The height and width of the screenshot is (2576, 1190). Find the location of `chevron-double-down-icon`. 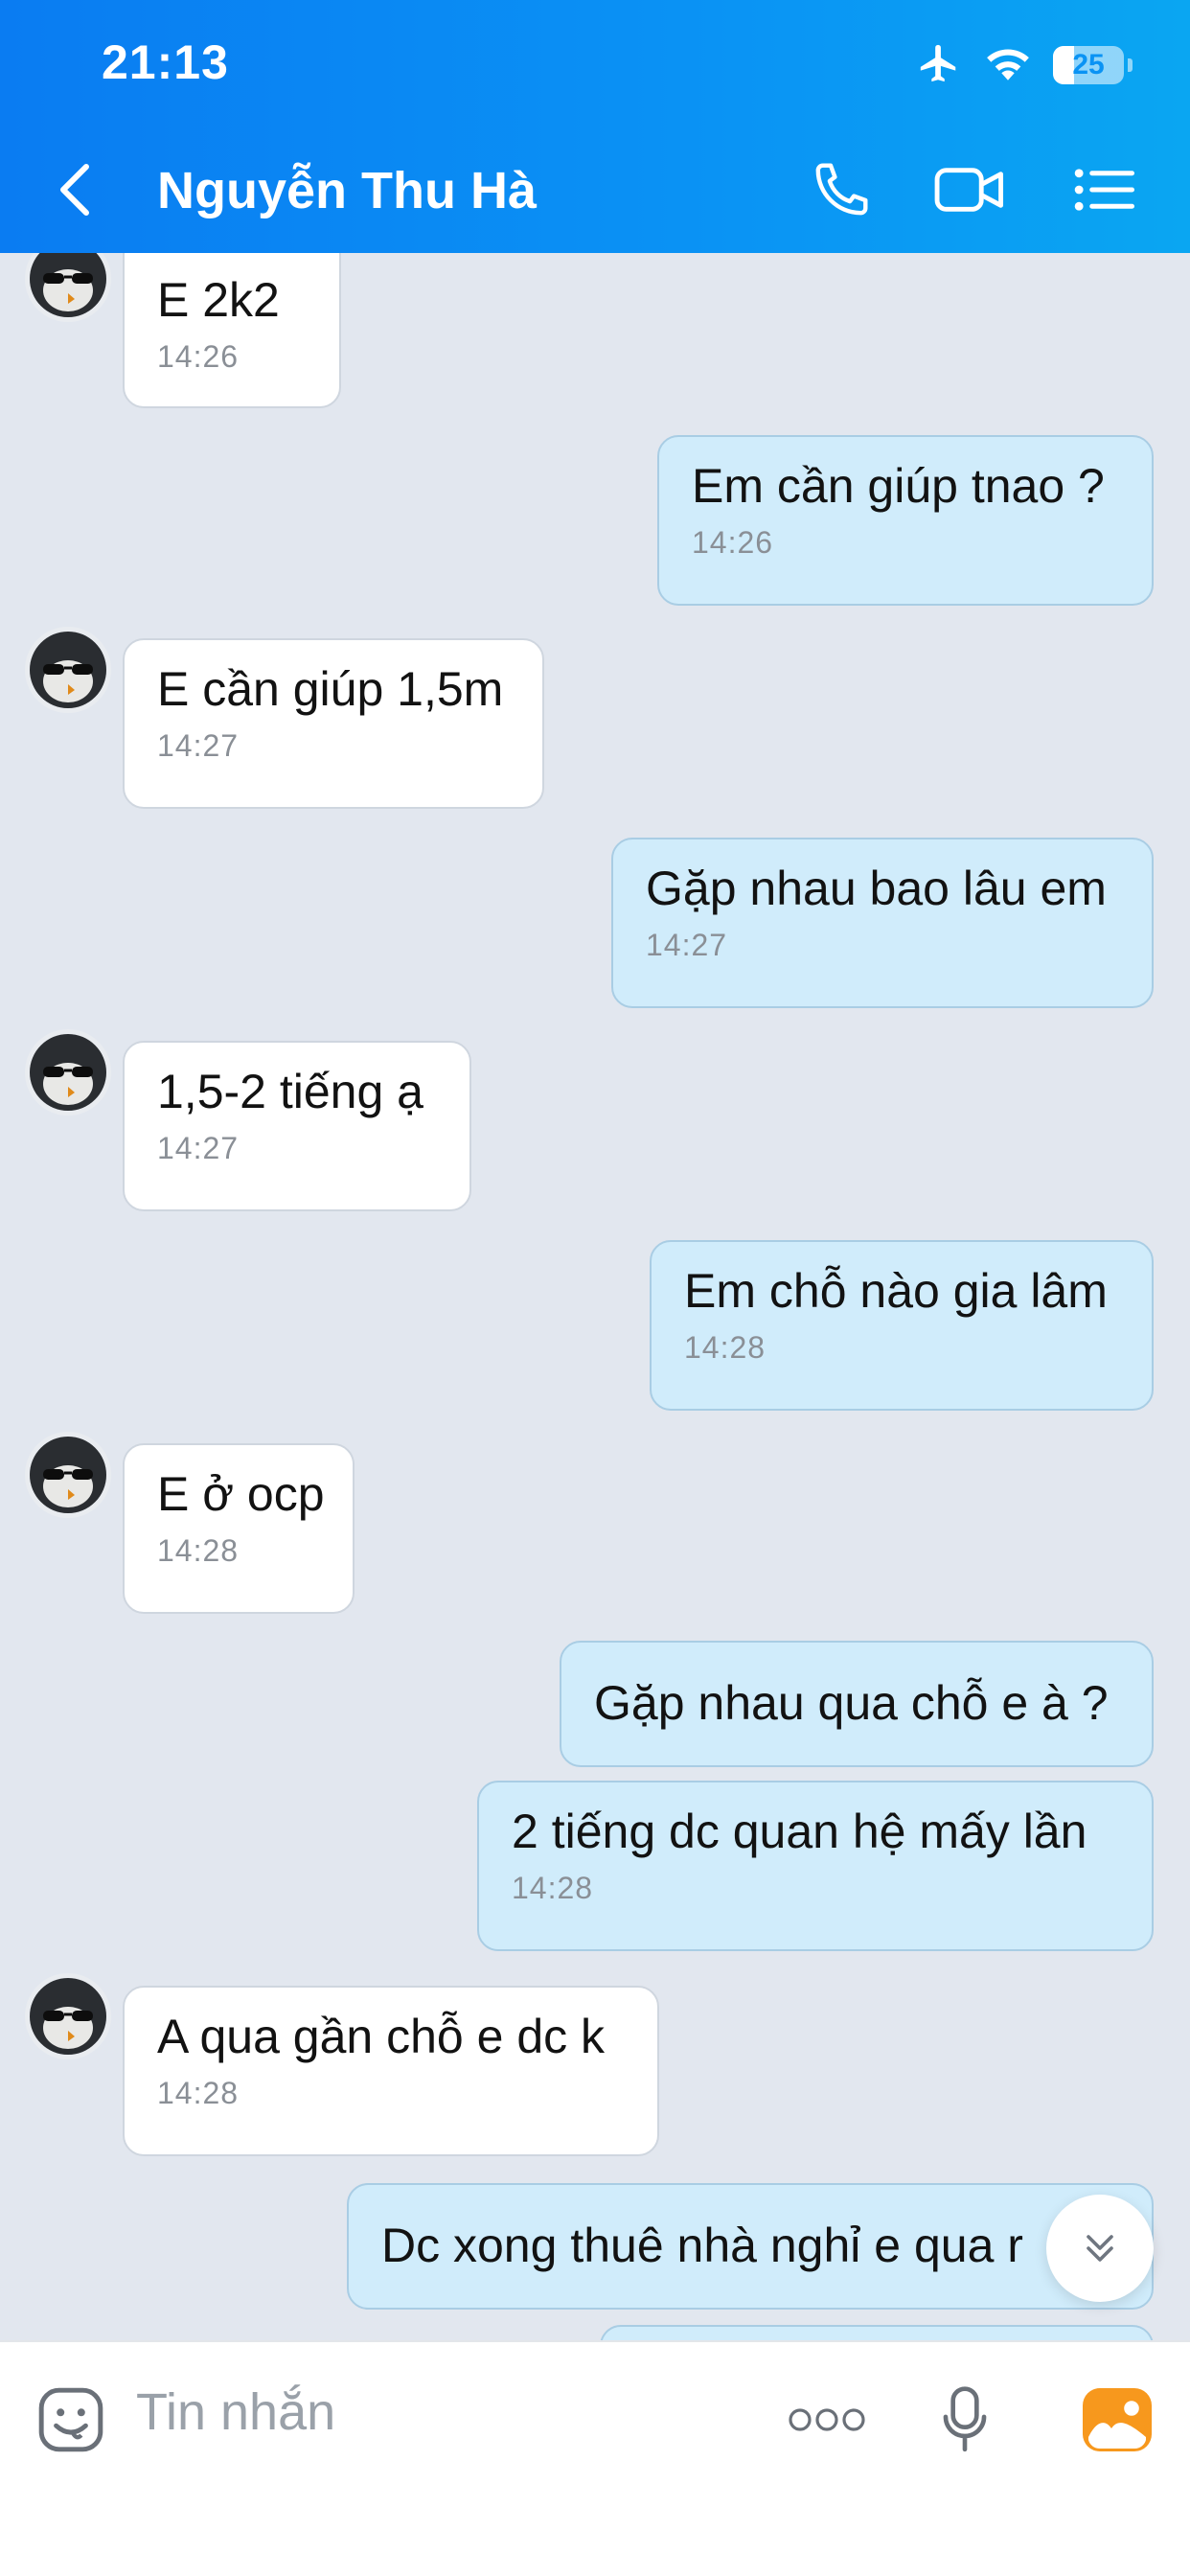

chevron-double-down-icon is located at coordinates (1100, 2248).